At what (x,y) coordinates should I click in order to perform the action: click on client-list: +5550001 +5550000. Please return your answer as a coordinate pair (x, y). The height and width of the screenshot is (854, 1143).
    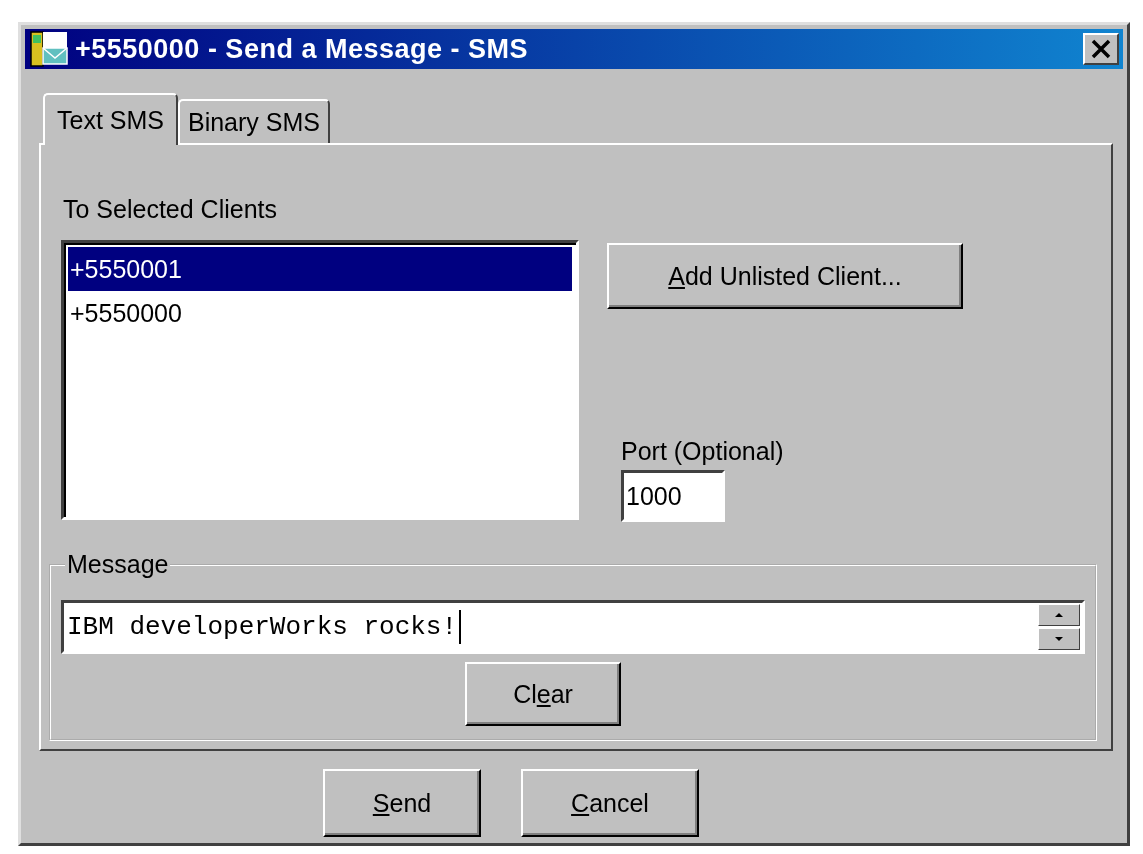
    Looking at the image, I should click on (320, 380).